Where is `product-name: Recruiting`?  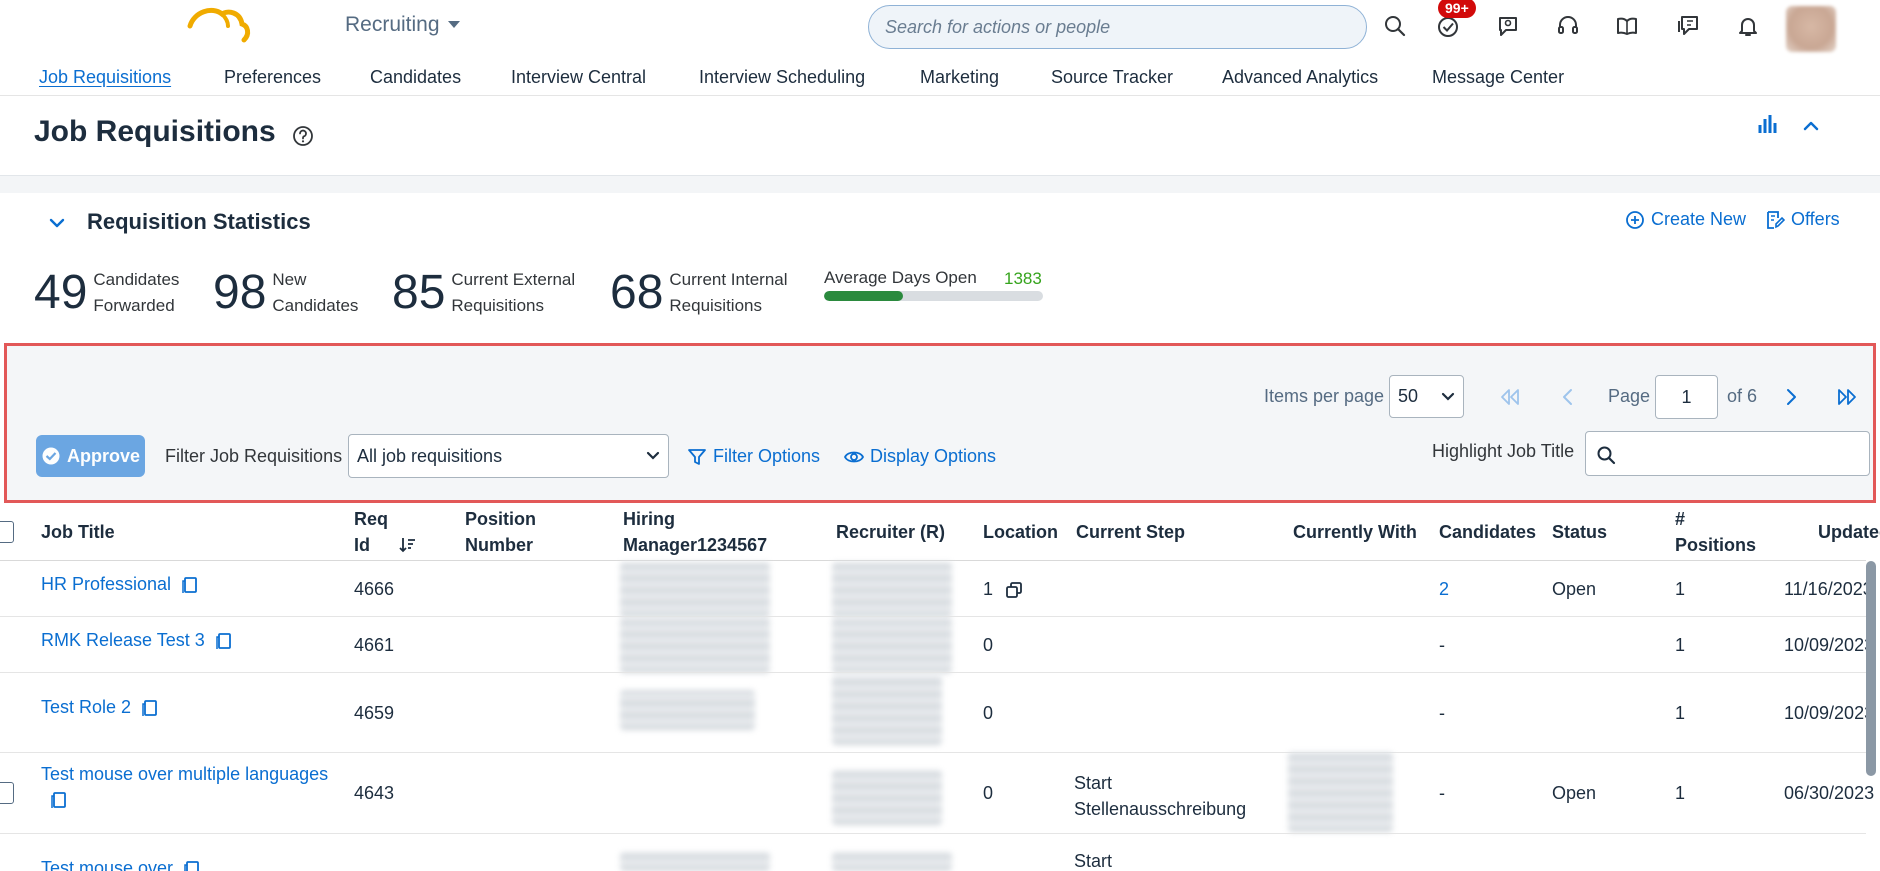 product-name: Recruiting is located at coordinates (392, 24).